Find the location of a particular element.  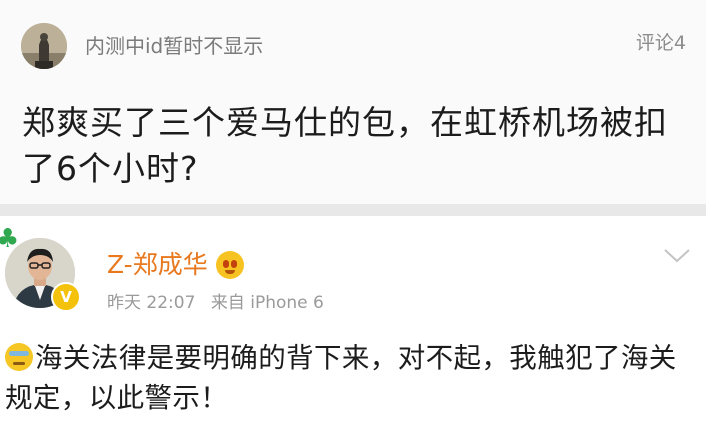

post-time: 昨天 22:07 is located at coordinates (151, 303).